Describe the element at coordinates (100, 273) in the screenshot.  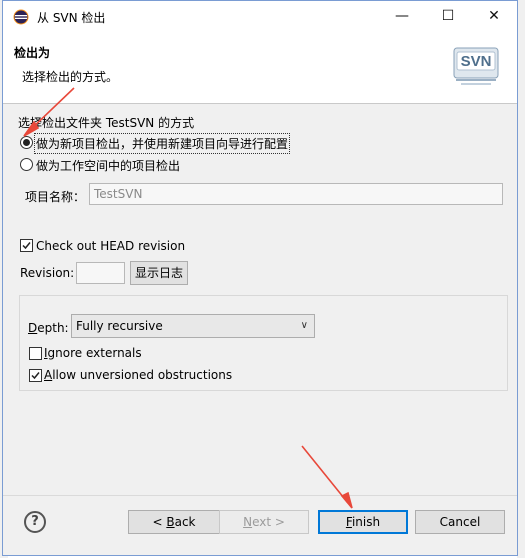
I see `revision-input` at that location.